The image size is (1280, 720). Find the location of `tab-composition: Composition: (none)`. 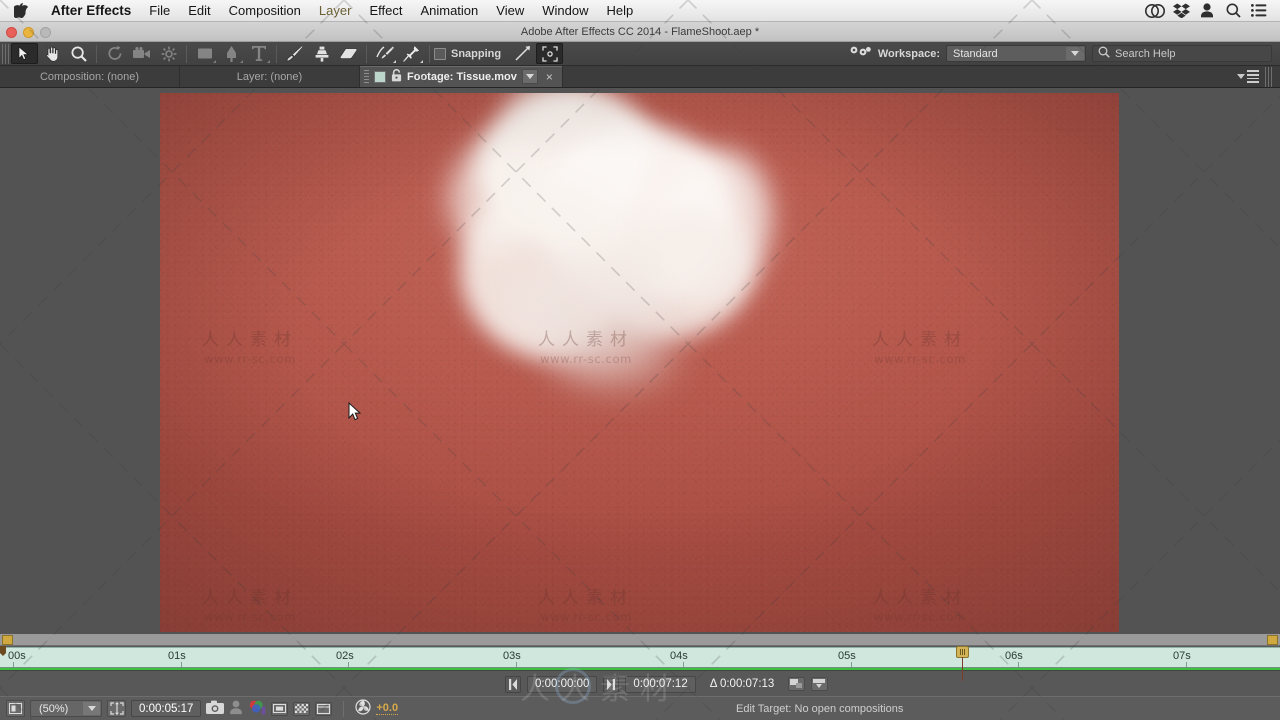

tab-composition: Composition: (none) is located at coordinates (90, 76).